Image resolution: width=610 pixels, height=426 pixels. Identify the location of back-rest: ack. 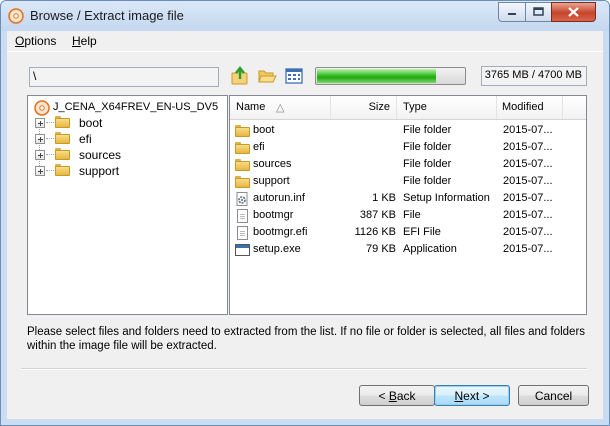
(406, 396).